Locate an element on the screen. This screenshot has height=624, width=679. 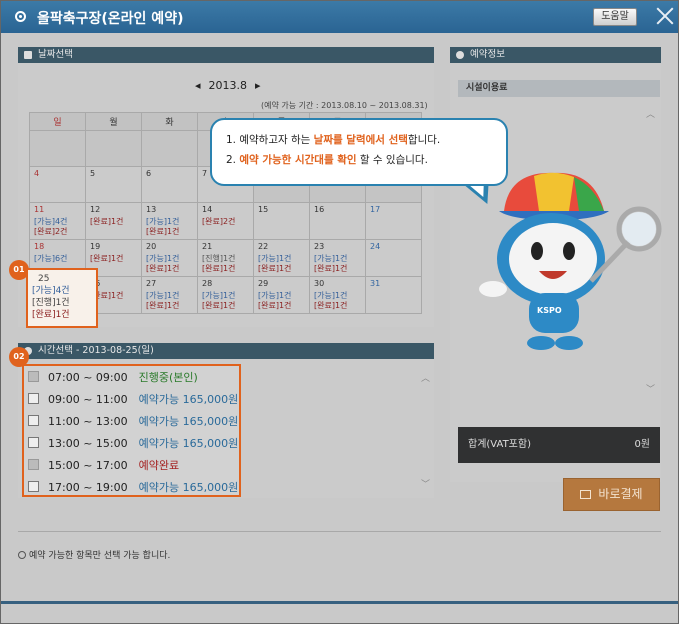
time-panel-title: 시간선택 - 2013-08-25(일) is located at coordinates (96, 350).